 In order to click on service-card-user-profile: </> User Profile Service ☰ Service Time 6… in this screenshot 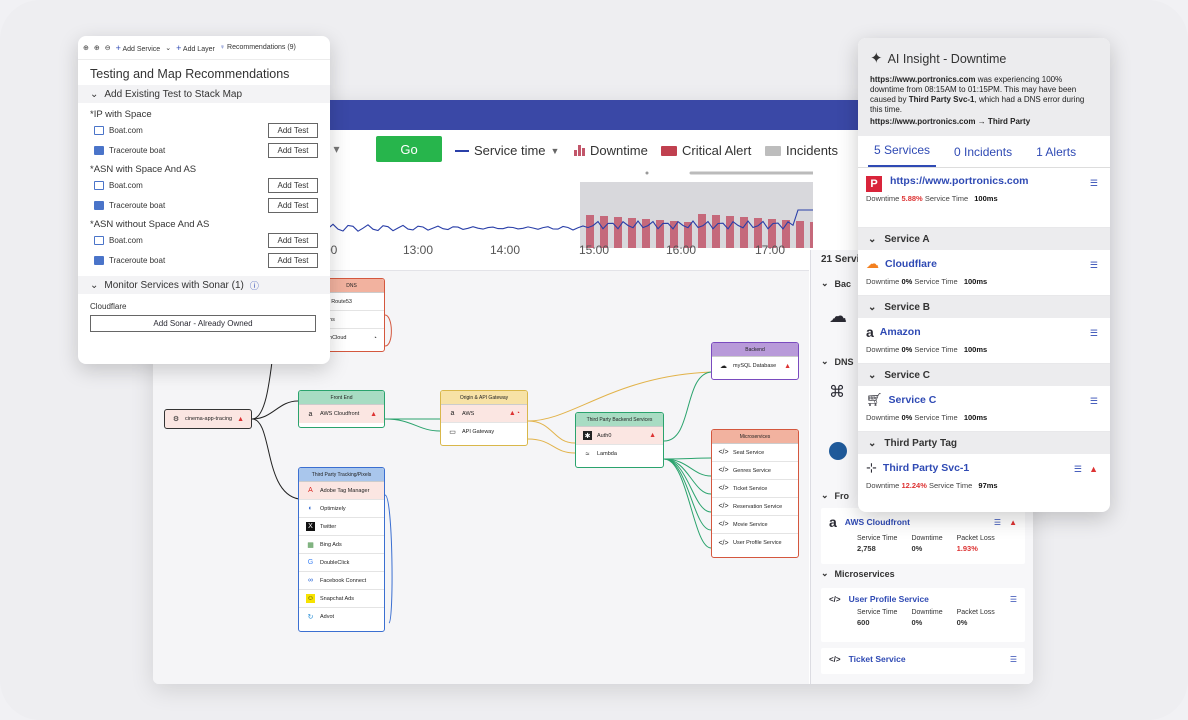, I will do `click(923, 615)`.